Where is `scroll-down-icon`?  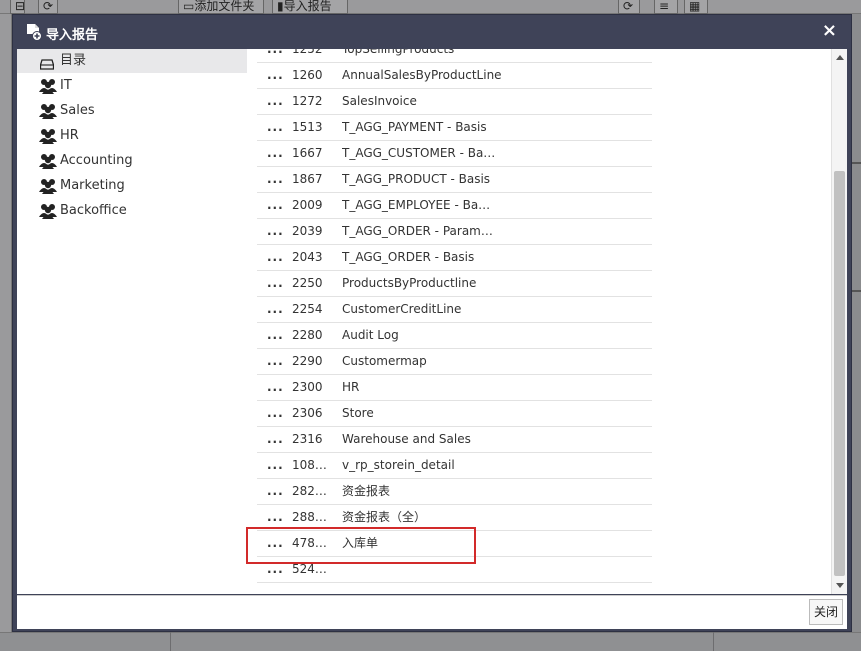
scroll-down-icon is located at coordinates (840, 585).